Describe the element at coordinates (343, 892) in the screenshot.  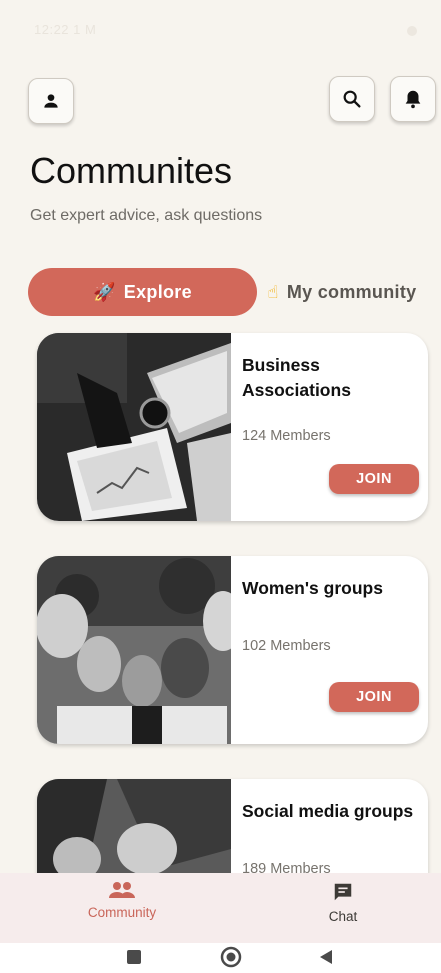
I see `chat-icon` at that location.